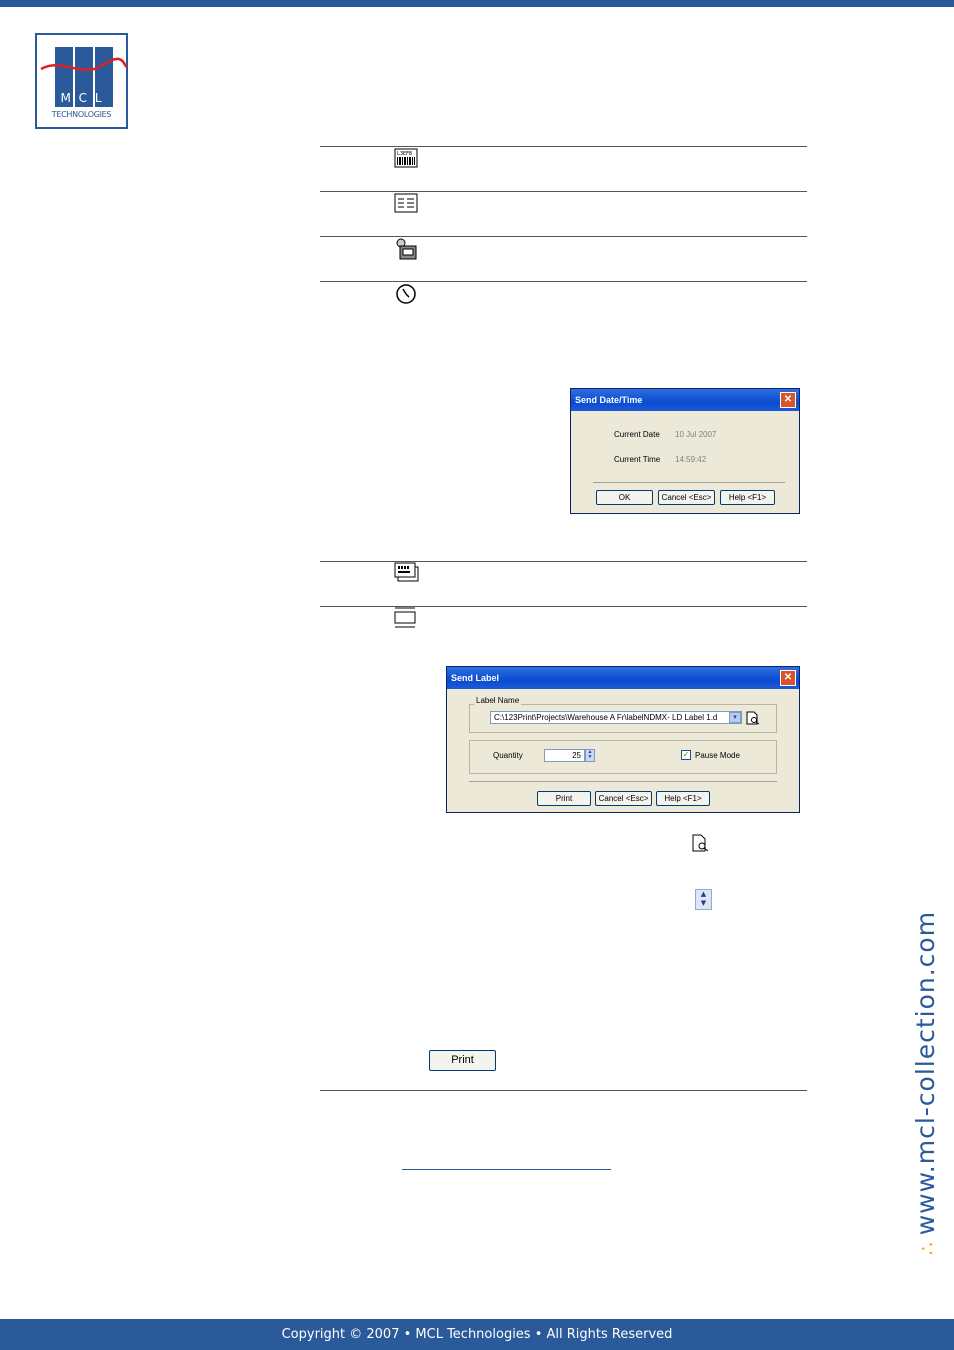  Describe the element at coordinates (406, 572) in the screenshot. I see `label-stack-icon` at that location.